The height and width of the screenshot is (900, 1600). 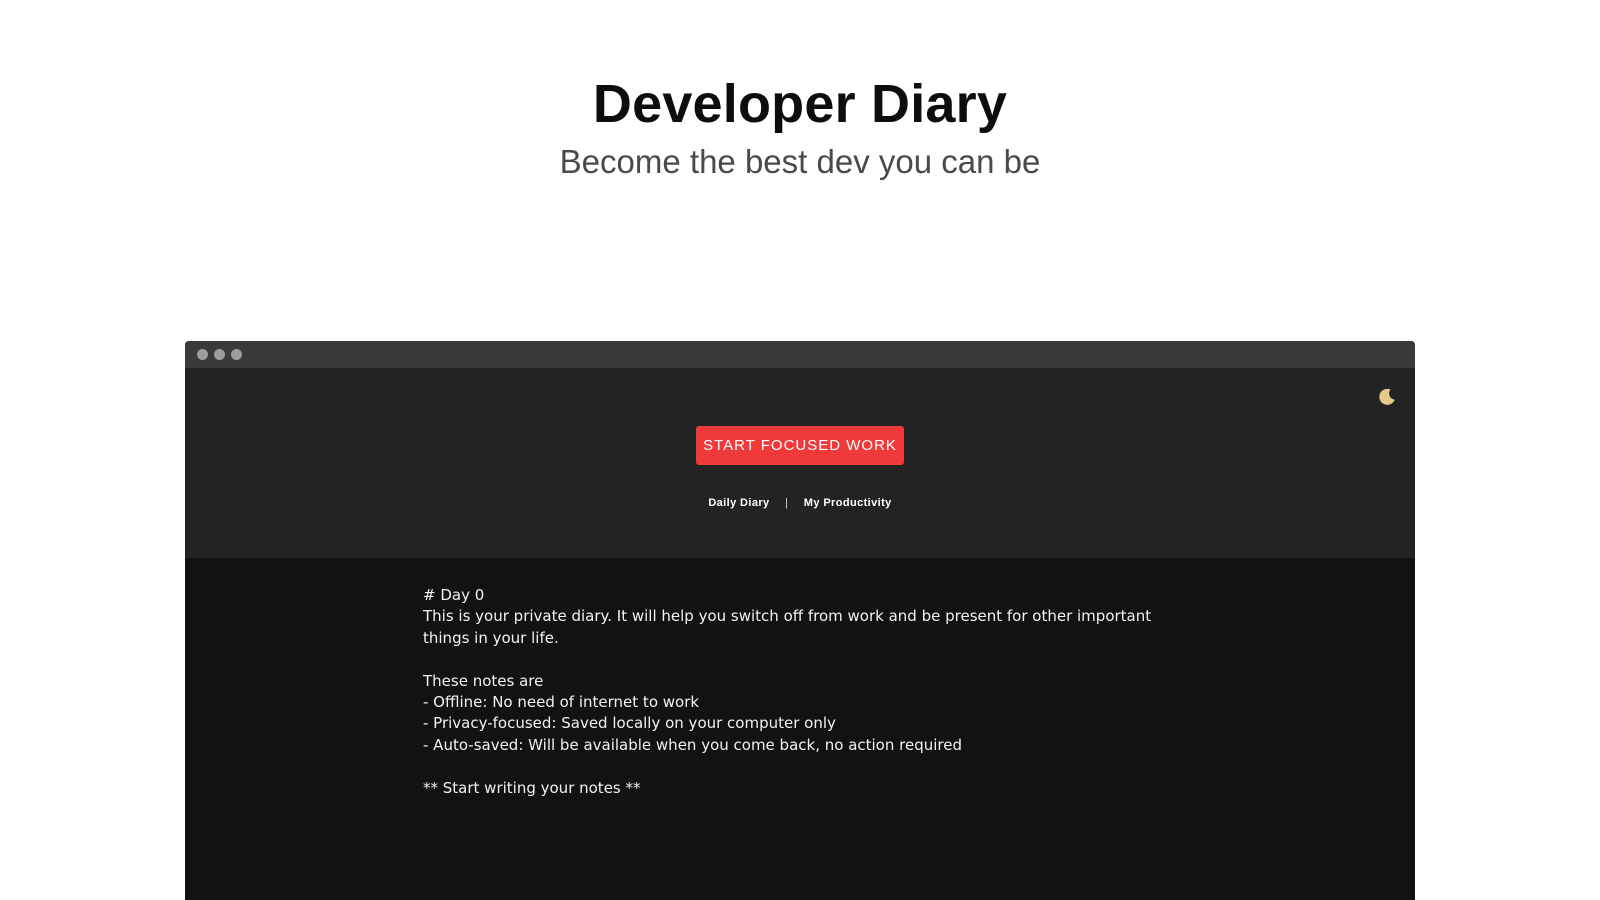 I want to click on crescent-moon-icon, so click(x=1387, y=396).